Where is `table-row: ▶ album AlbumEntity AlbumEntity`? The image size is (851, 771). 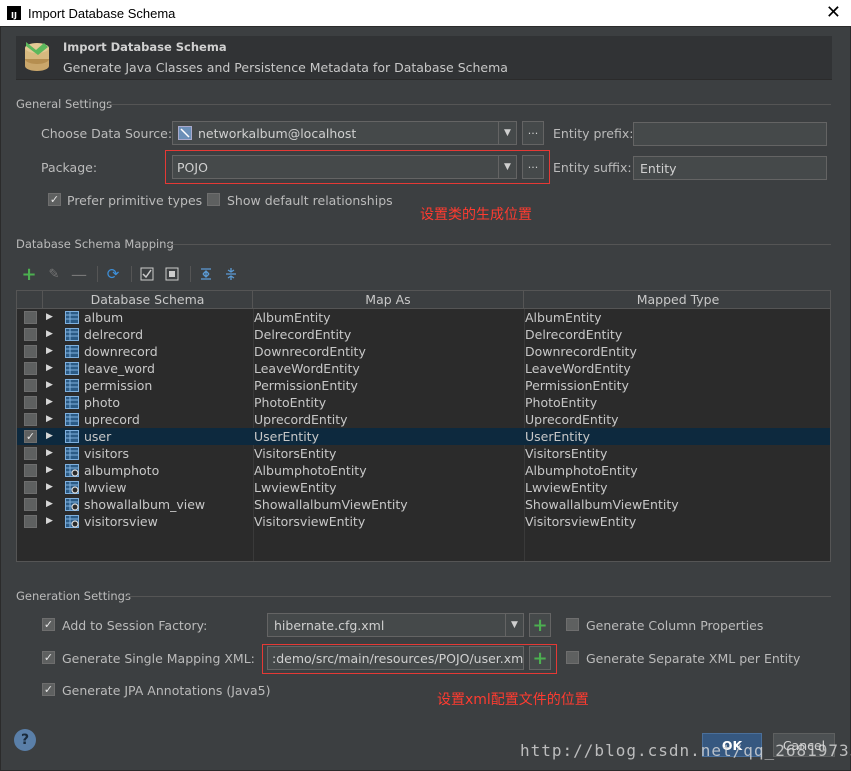
table-row: ▶ album AlbumEntity AlbumEntity is located at coordinates (423, 317).